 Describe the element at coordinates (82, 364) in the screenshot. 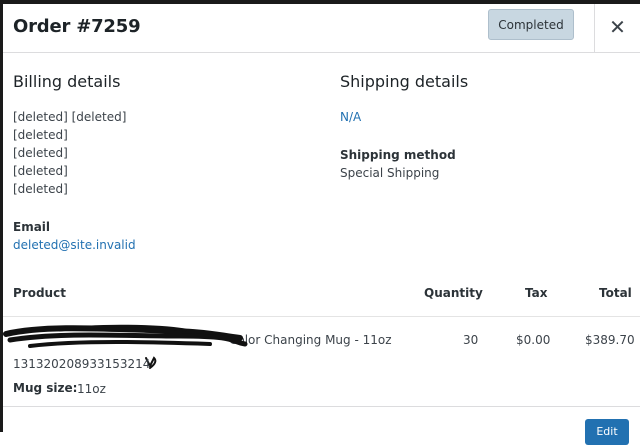

I see `item-sku: 131320208933153214` at that location.